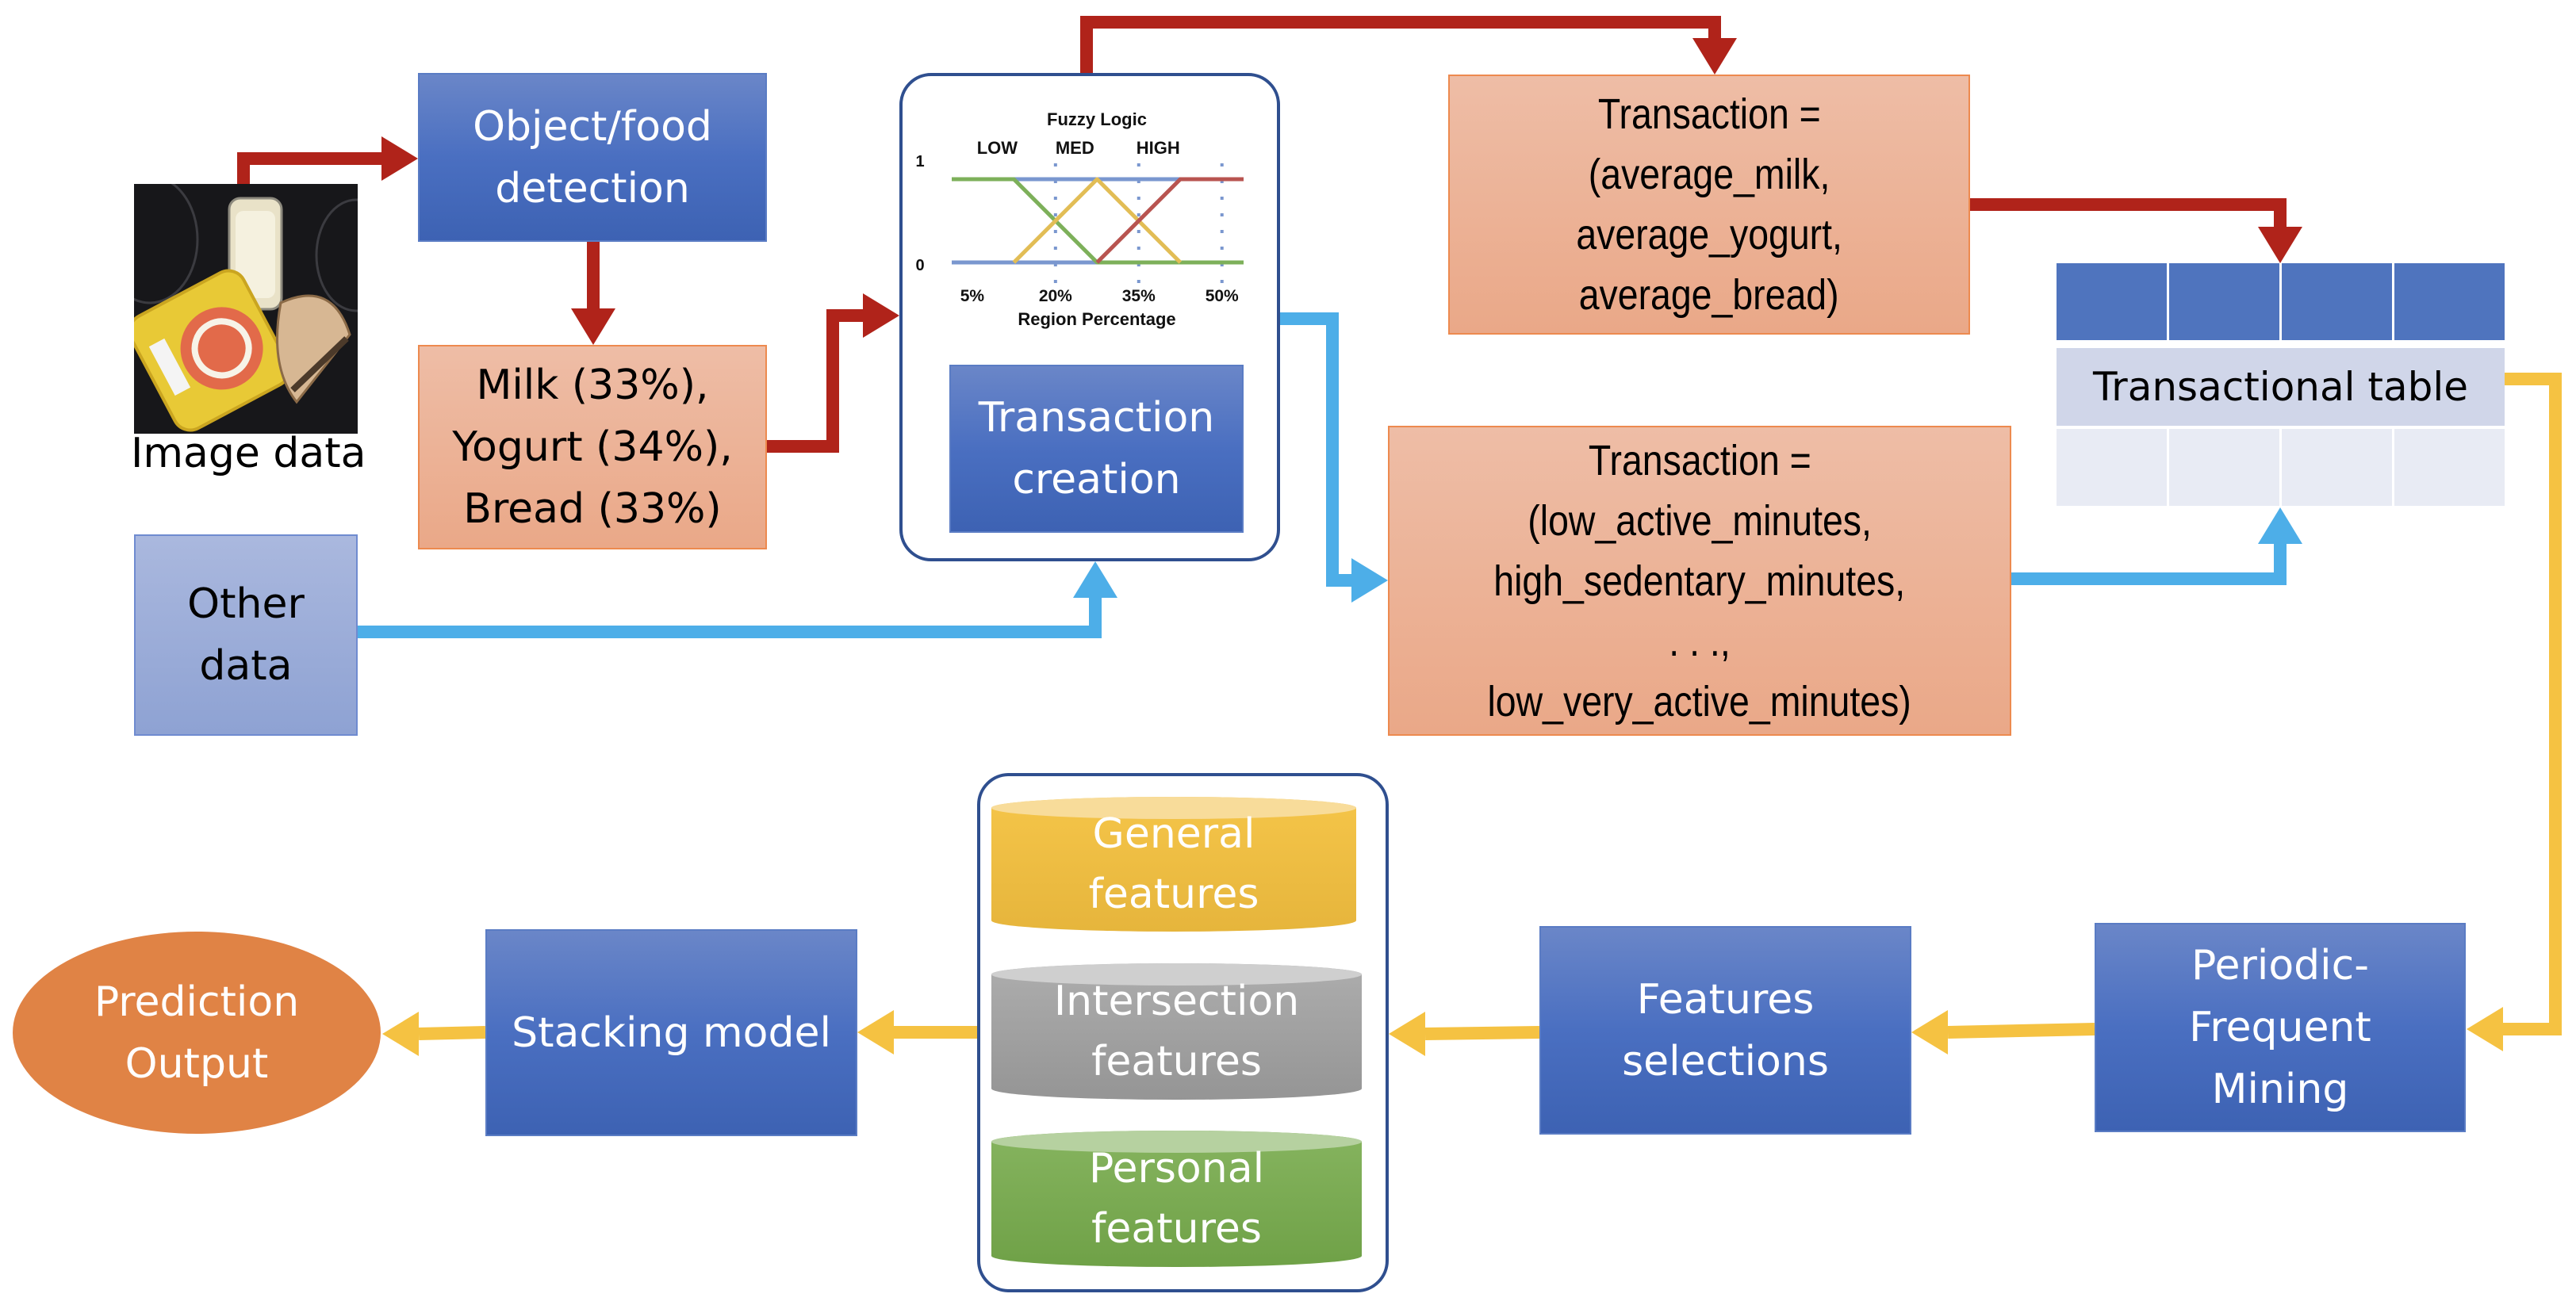 The width and height of the screenshot is (2576, 1309). I want to click on membership-label-med: MED, so click(1075, 148).